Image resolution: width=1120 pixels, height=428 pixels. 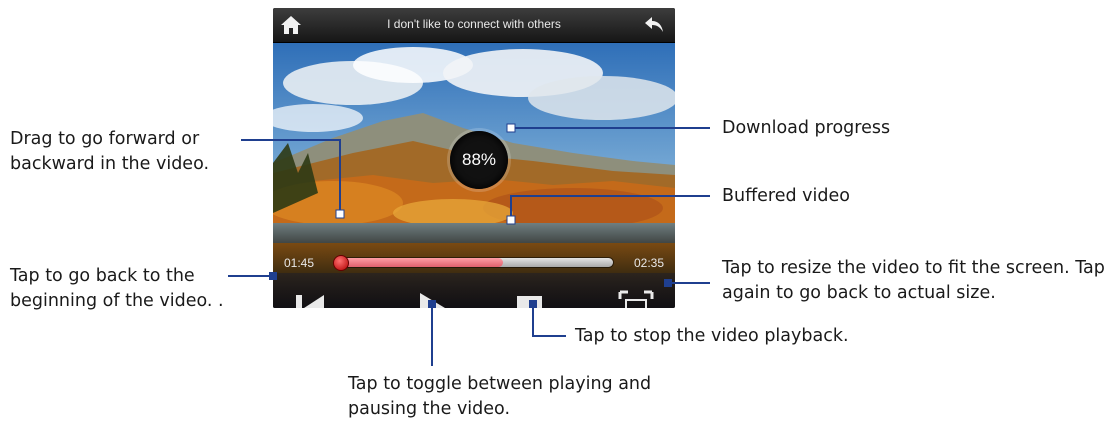 What do you see at coordinates (549, 322) in the screenshot?
I see `stop-leader` at bounding box center [549, 322].